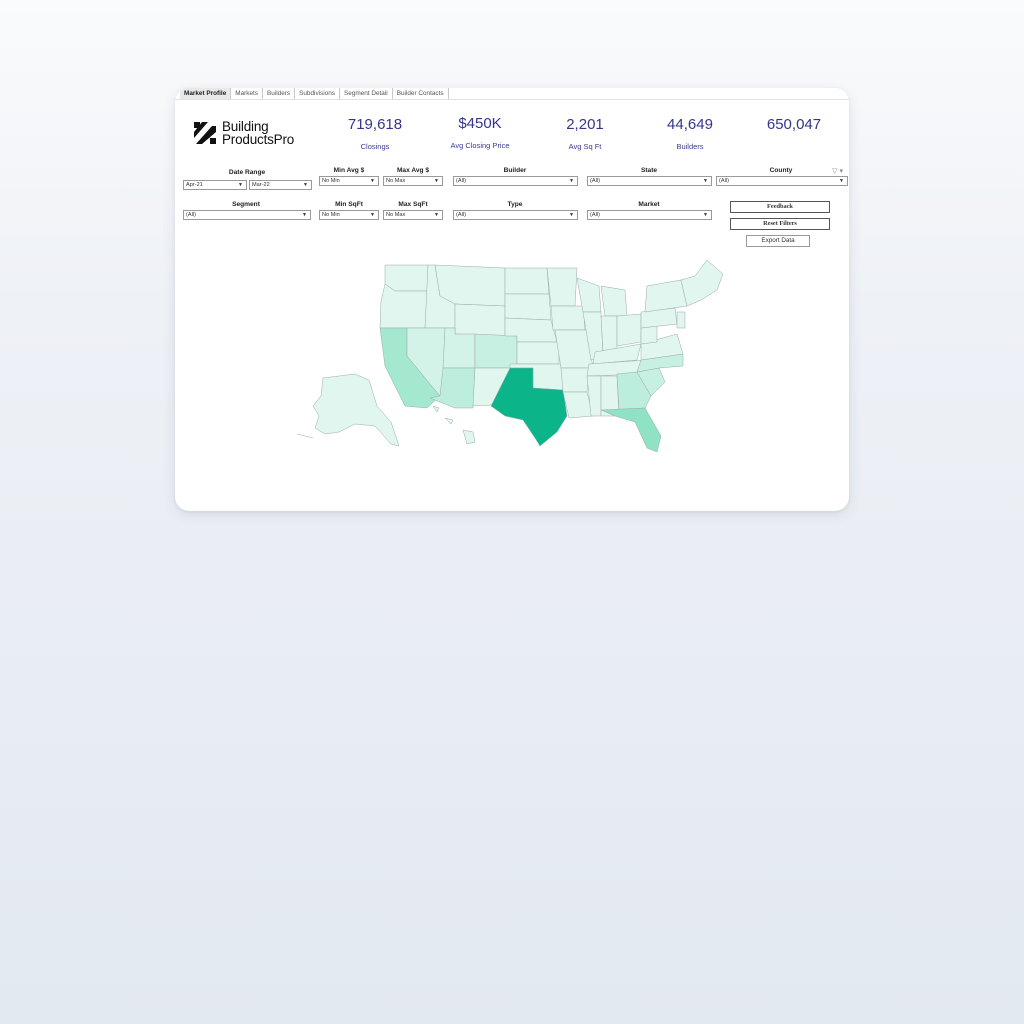 The height and width of the screenshot is (1024, 1024). Describe the element at coordinates (413, 204) in the screenshot. I see `max-sqft-label: Max SqFt` at that location.